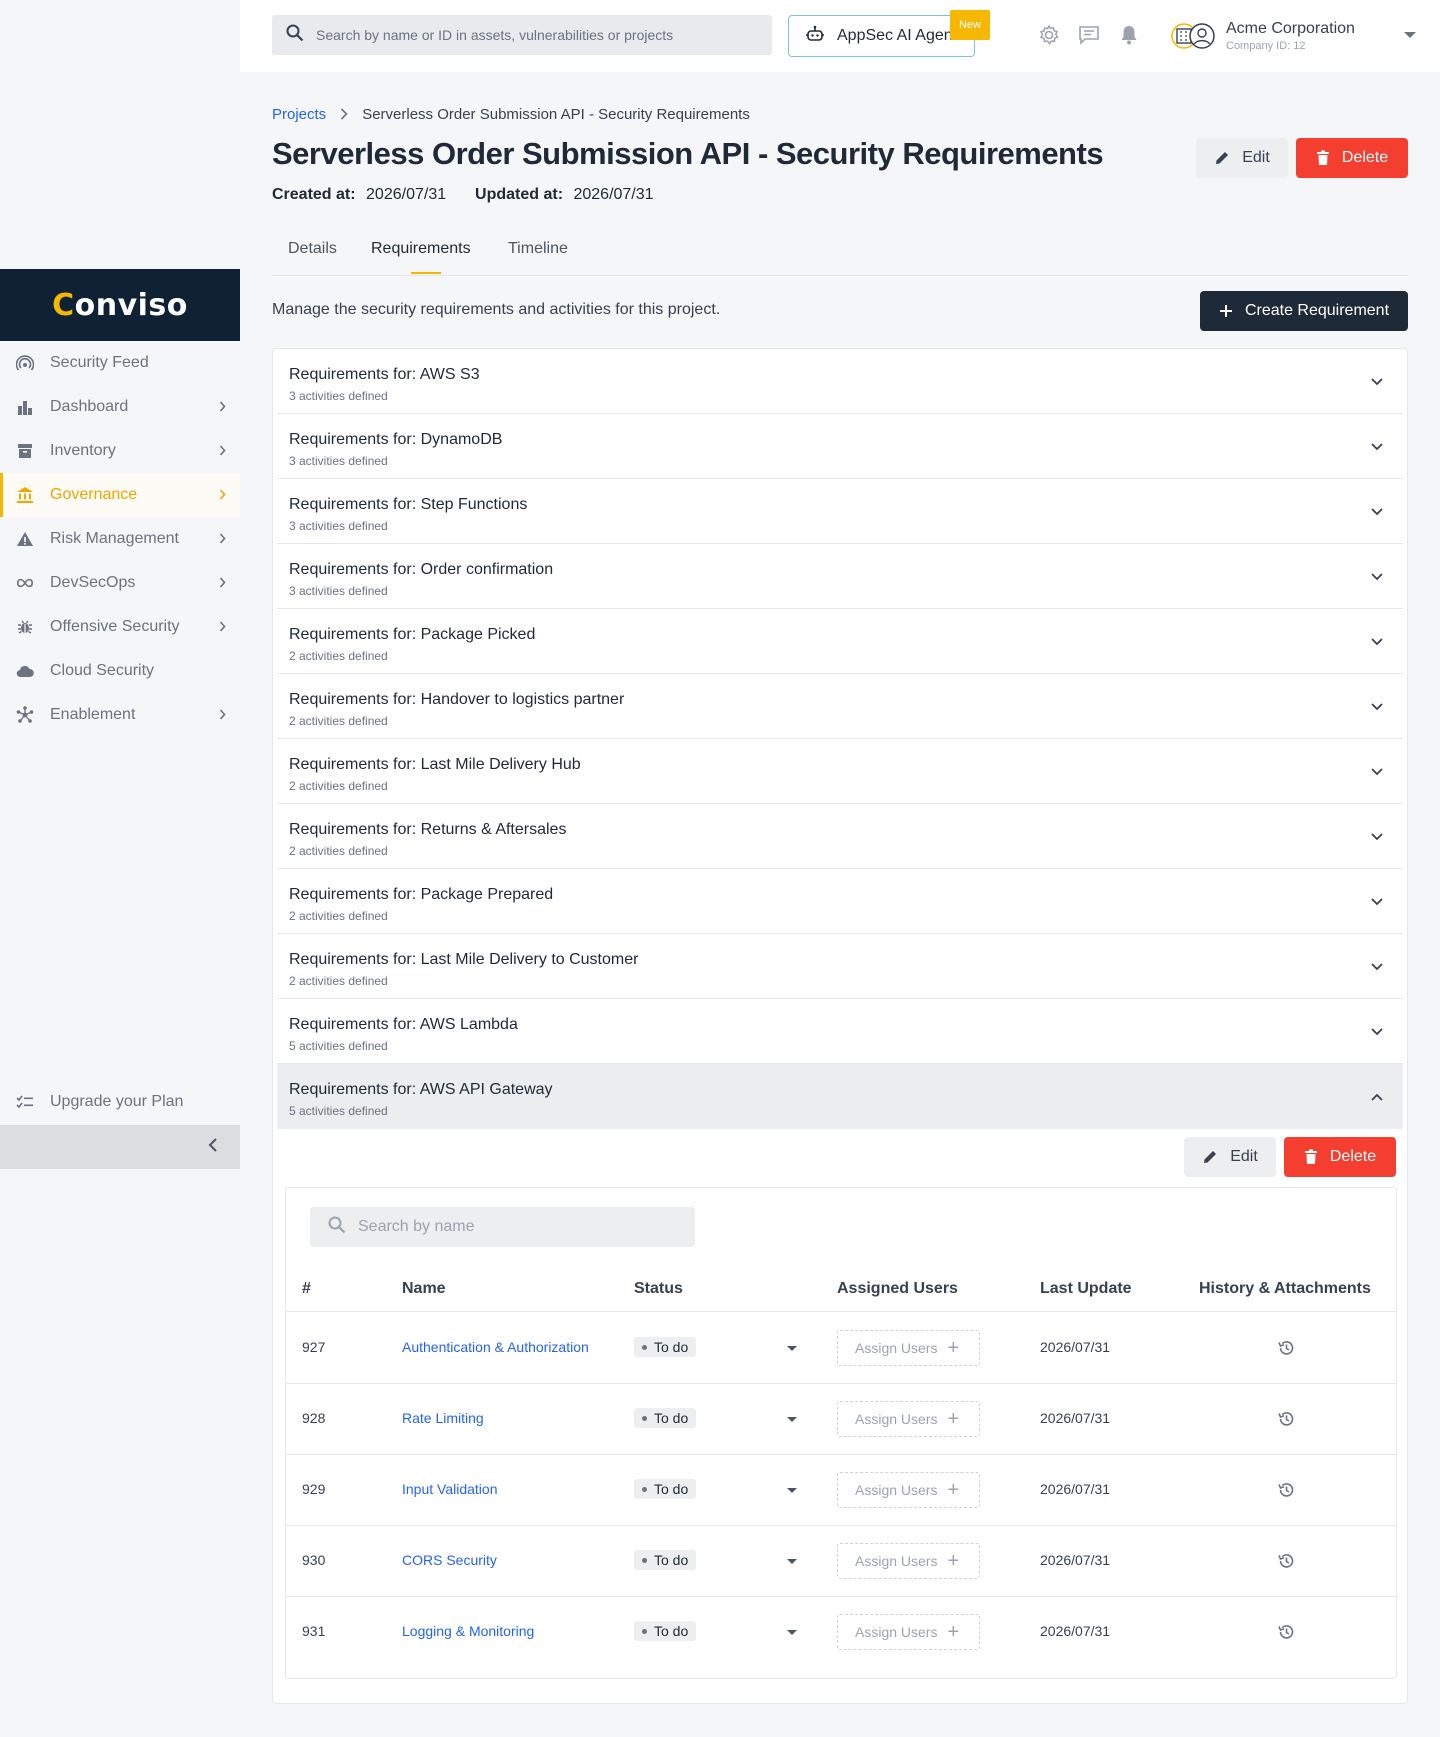 Image resolution: width=1440 pixels, height=1737 pixels. I want to click on activity-name-link: CORS Security, so click(449, 1560).